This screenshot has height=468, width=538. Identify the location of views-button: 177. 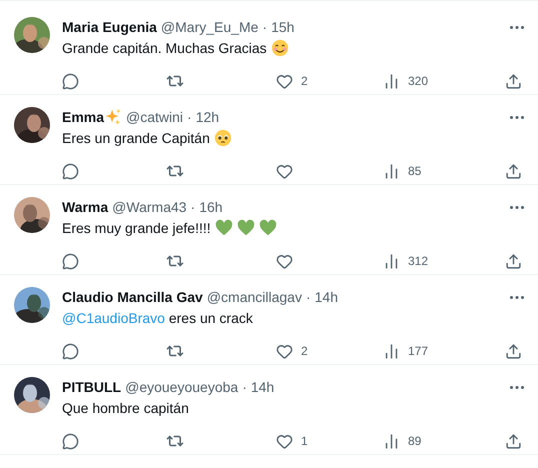
(444, 351).